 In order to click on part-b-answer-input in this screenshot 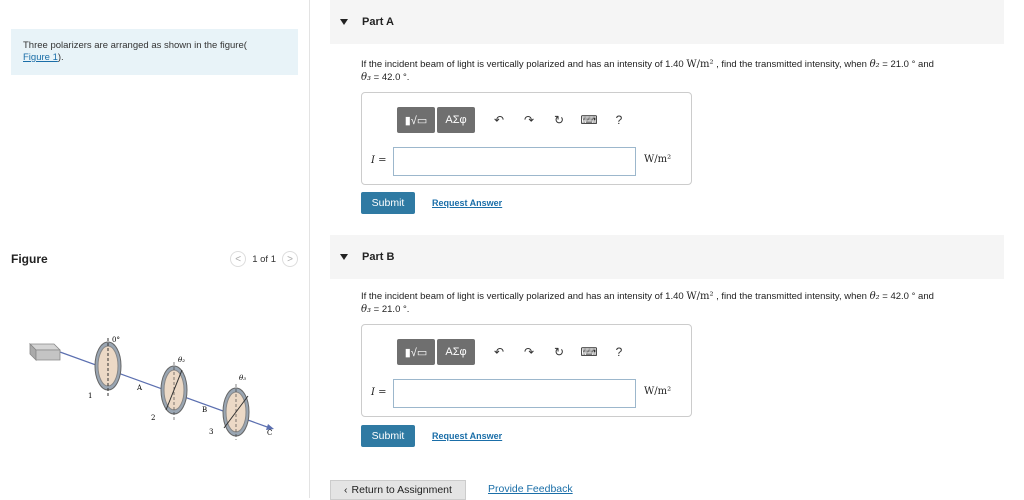, I will do `click(514, 393)`.